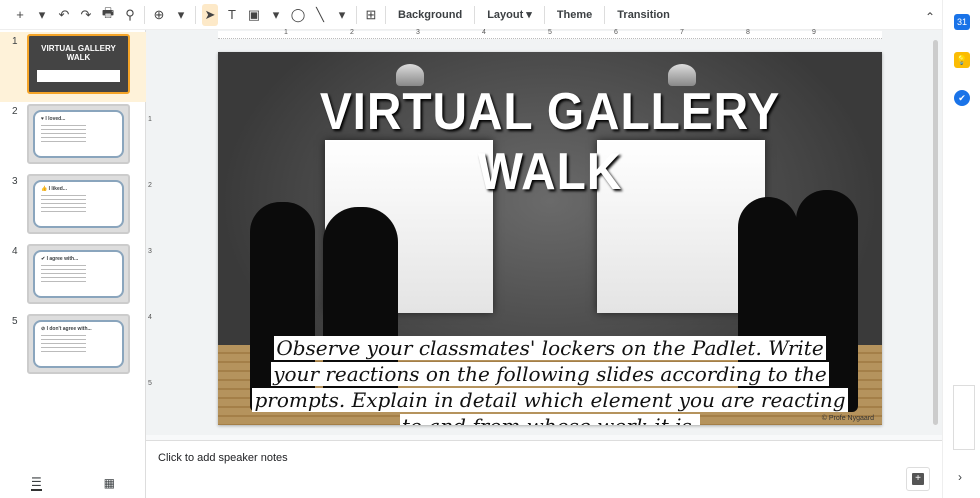 The image size is (980, 498). I want to click on slide-title: VIRTUAL GALLERY WALK, so click(550, 142).